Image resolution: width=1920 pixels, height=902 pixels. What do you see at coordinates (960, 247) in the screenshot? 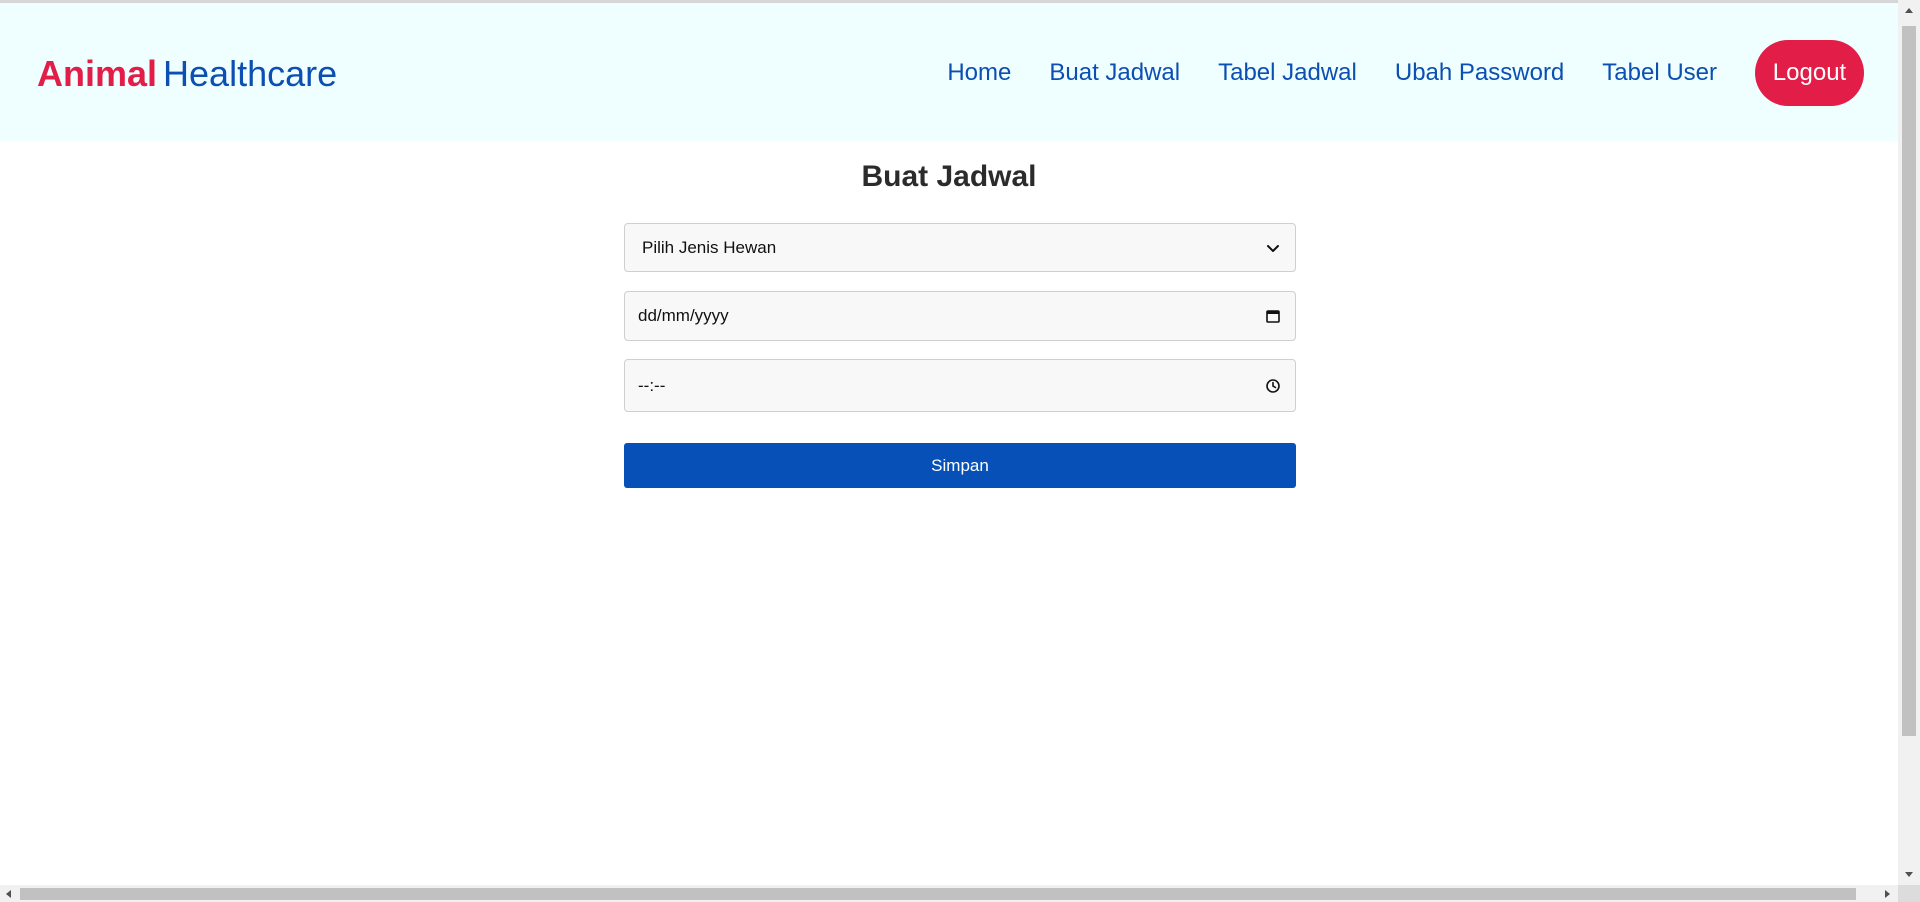
I see `animal-type-select: Pilih Jenis Hewan` at bounding box center [960, 247].